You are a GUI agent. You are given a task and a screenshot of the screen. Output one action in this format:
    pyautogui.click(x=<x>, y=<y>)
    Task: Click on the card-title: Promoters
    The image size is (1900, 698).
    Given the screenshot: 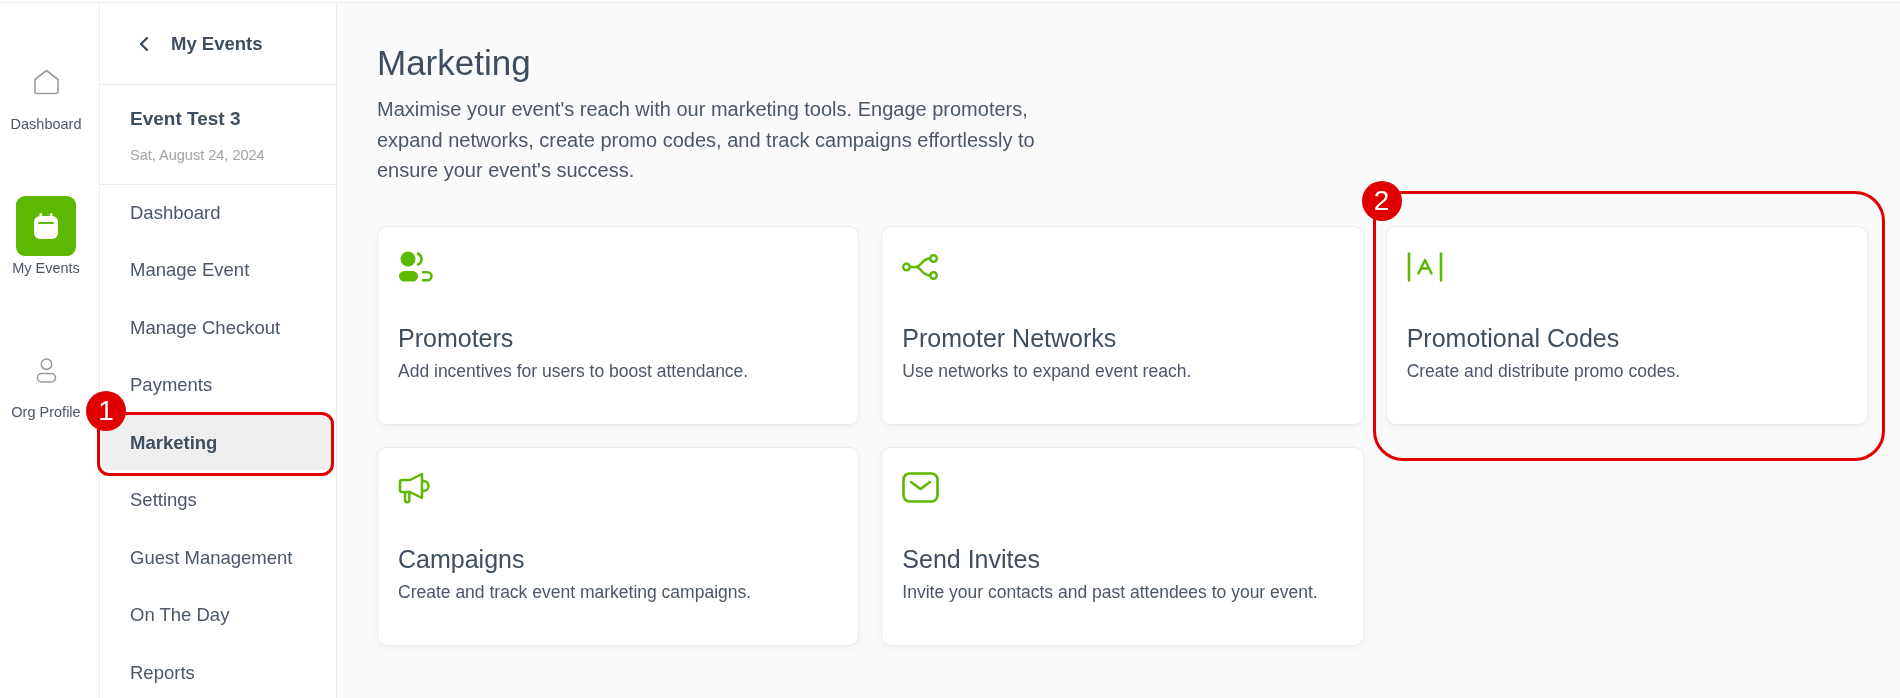 What is the action you would take?
    pyautogui.click(x=456, y=337)
    